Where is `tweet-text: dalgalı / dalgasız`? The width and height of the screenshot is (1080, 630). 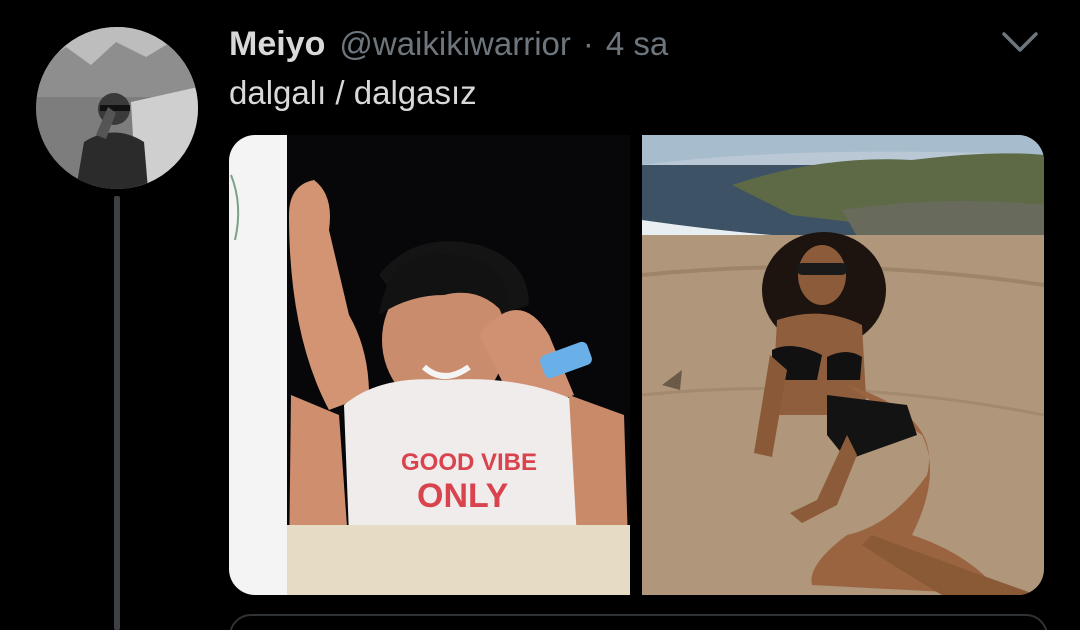
tweet-text: dalgalı / dalgasız is located at coordinates (353, 92).